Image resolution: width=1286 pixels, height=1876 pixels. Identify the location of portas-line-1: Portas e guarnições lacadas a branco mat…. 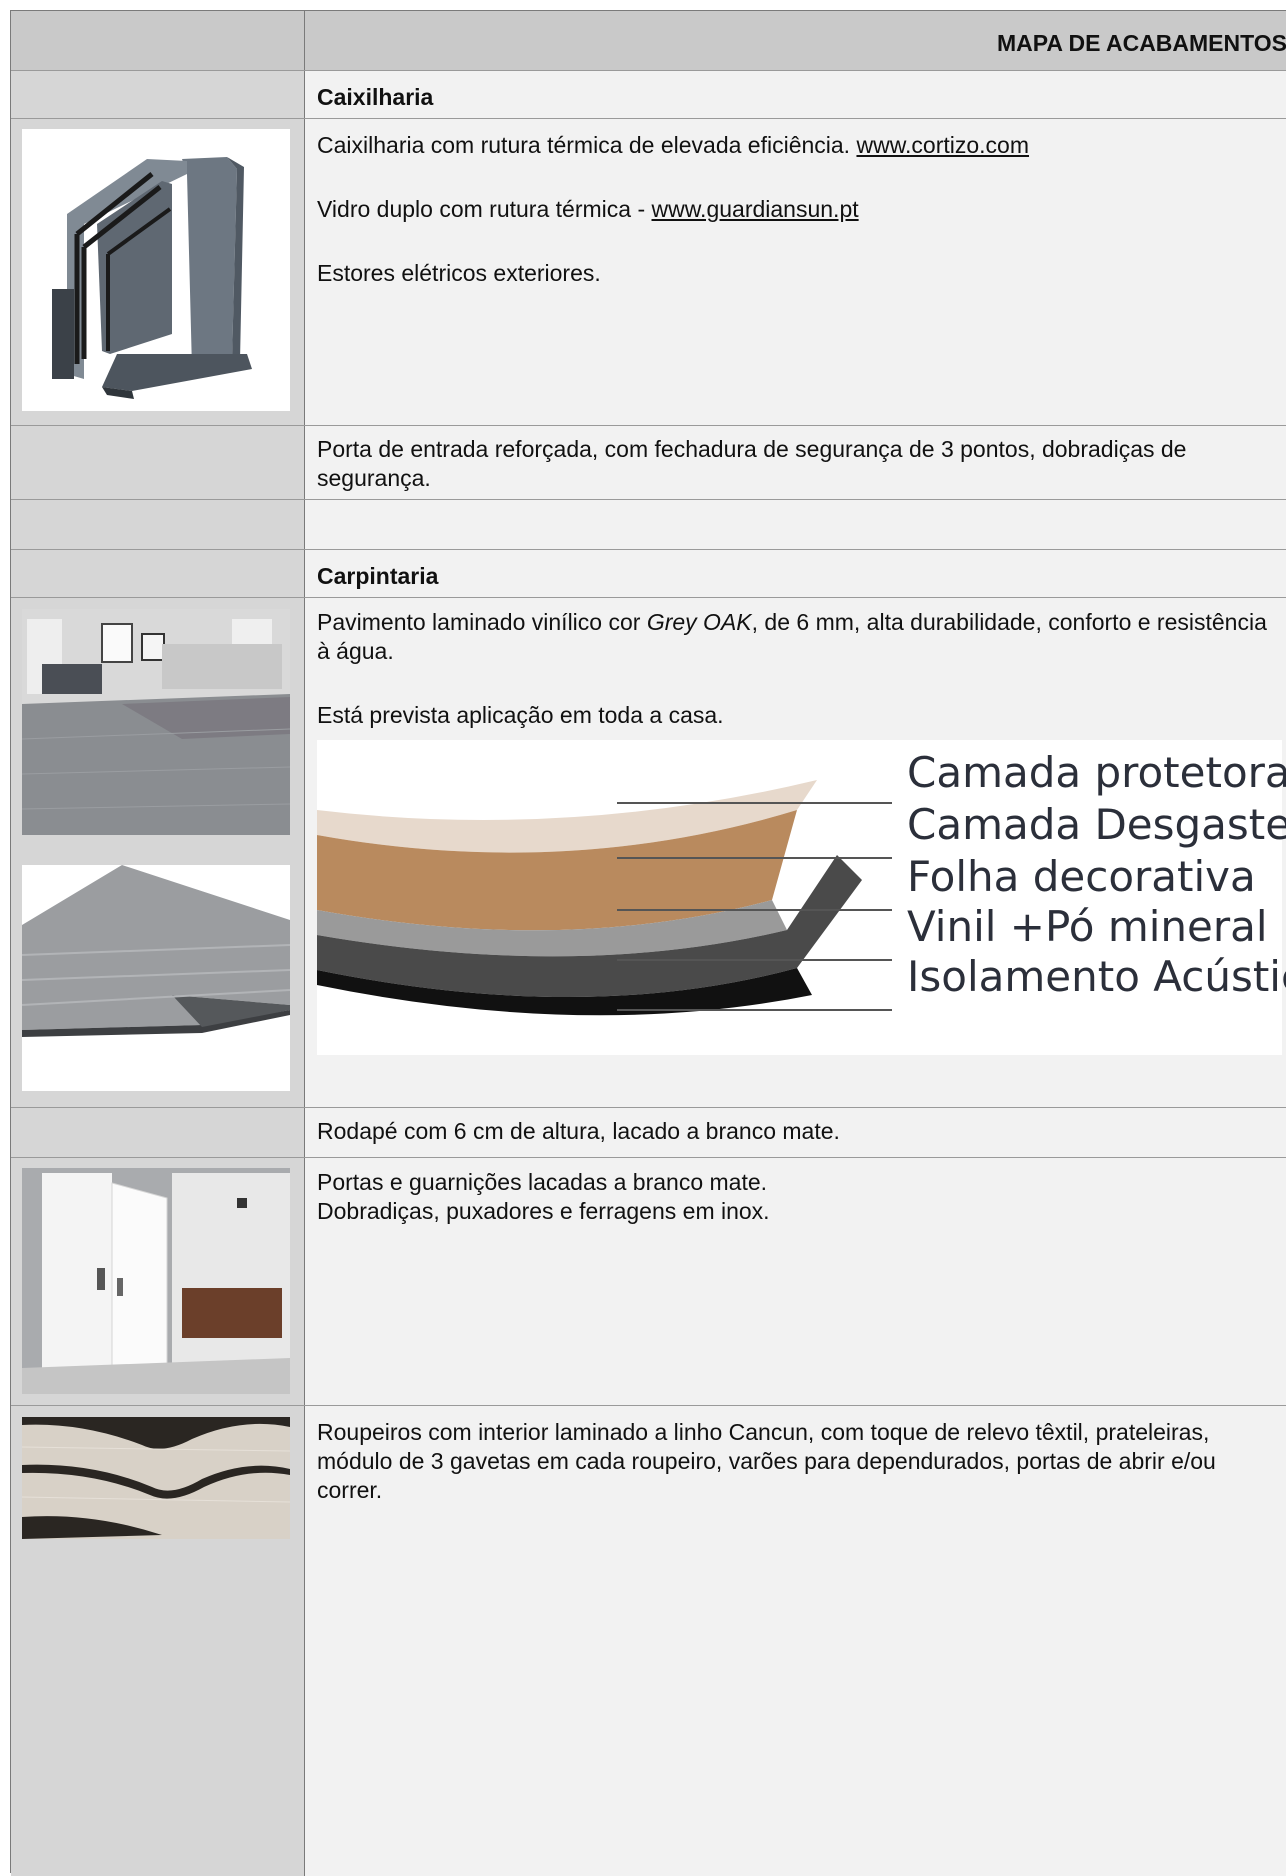
(542, 1182).